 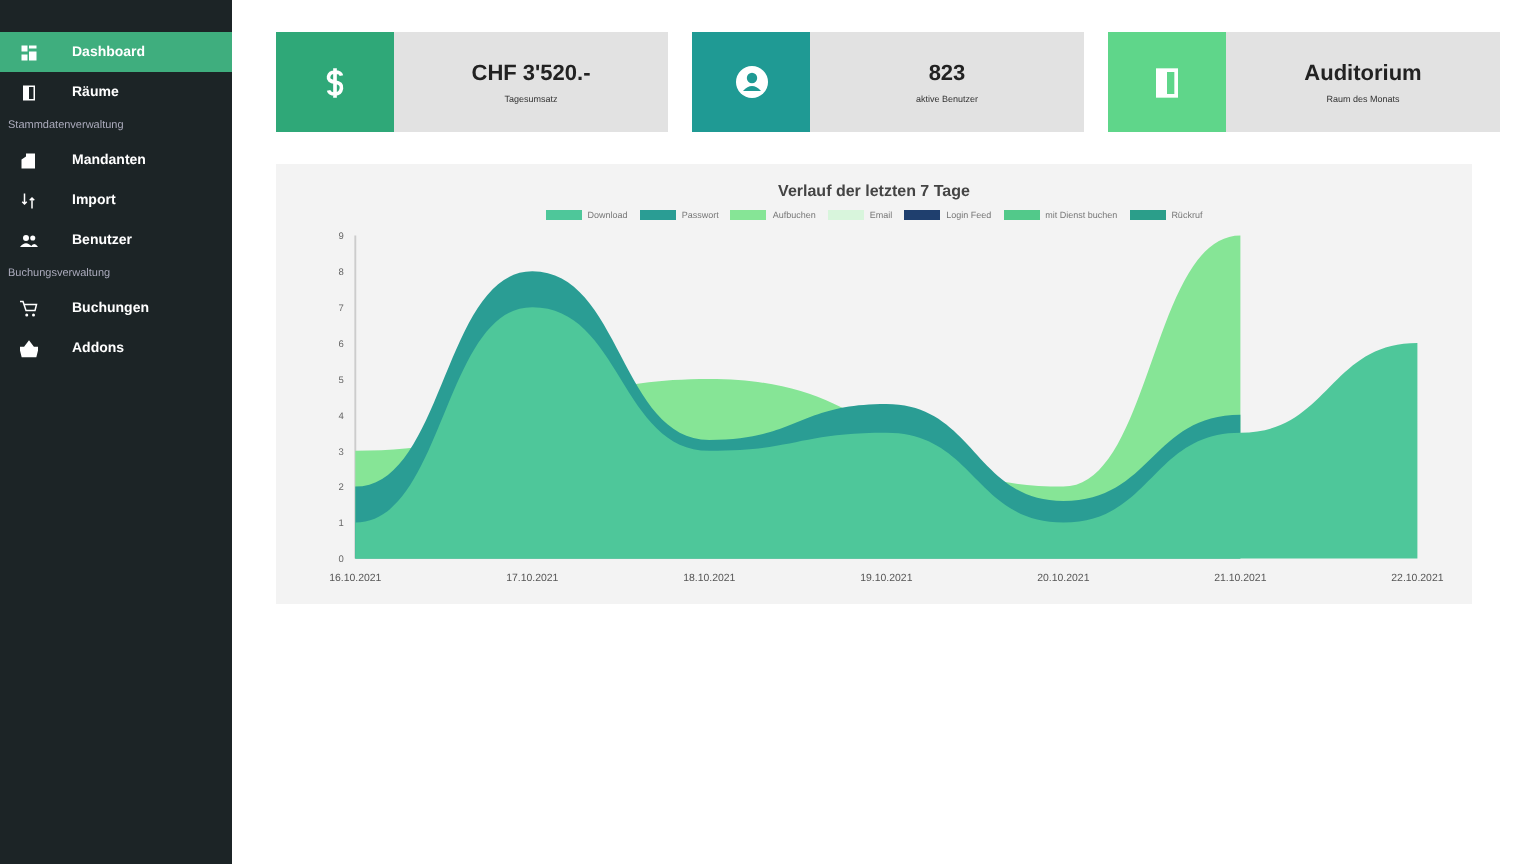 I want to click on stat-value: Auditorium, so click(x=1363, y=73).